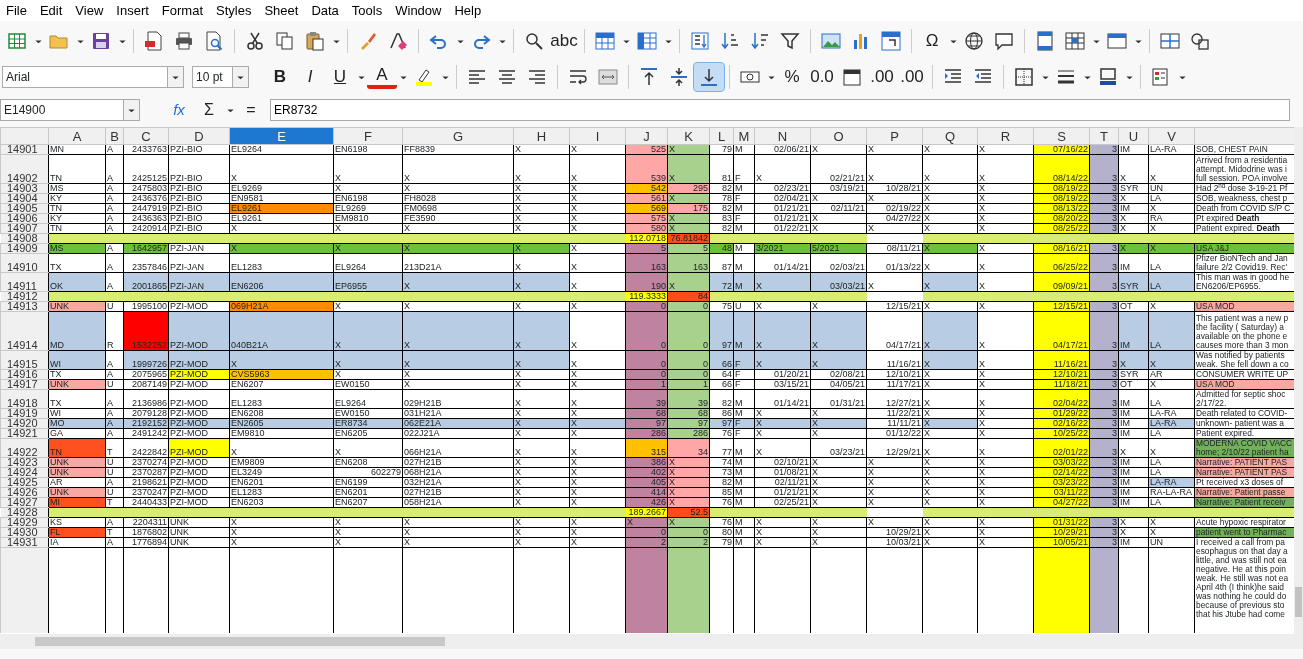 The height and width of the screenshot is (659, 1303). Describe the element at coordinates (721, 136) in the screenshot. I see `column-header: L` at that location.